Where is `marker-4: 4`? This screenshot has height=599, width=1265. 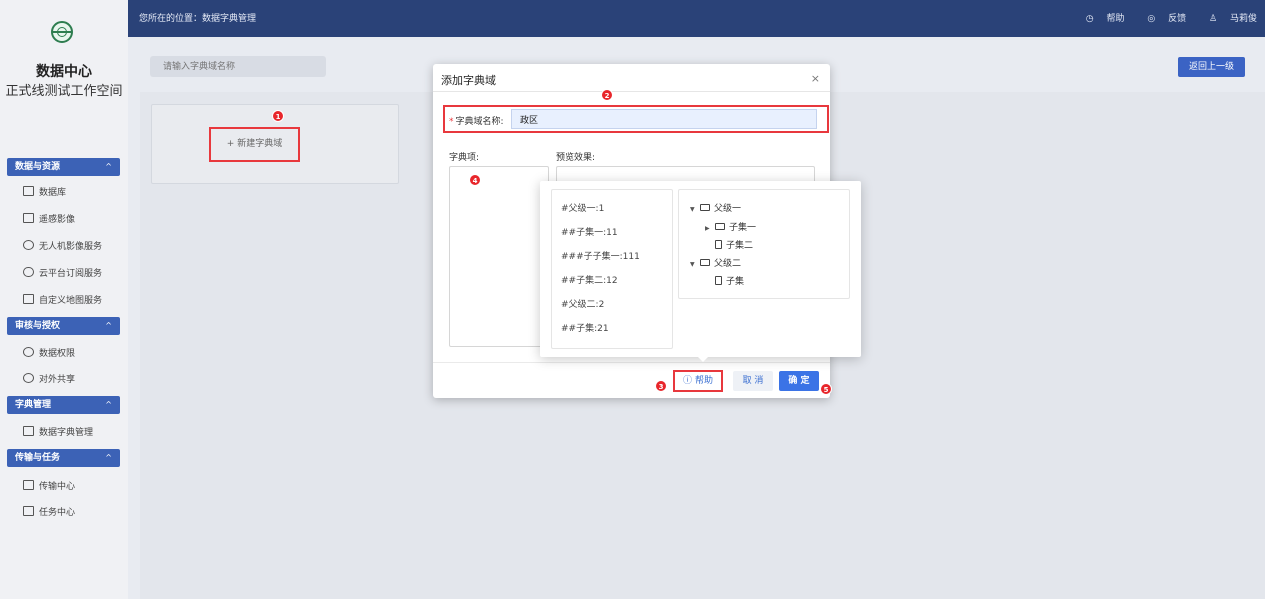 marker-4: 4 is located at coordinates (475, 180).